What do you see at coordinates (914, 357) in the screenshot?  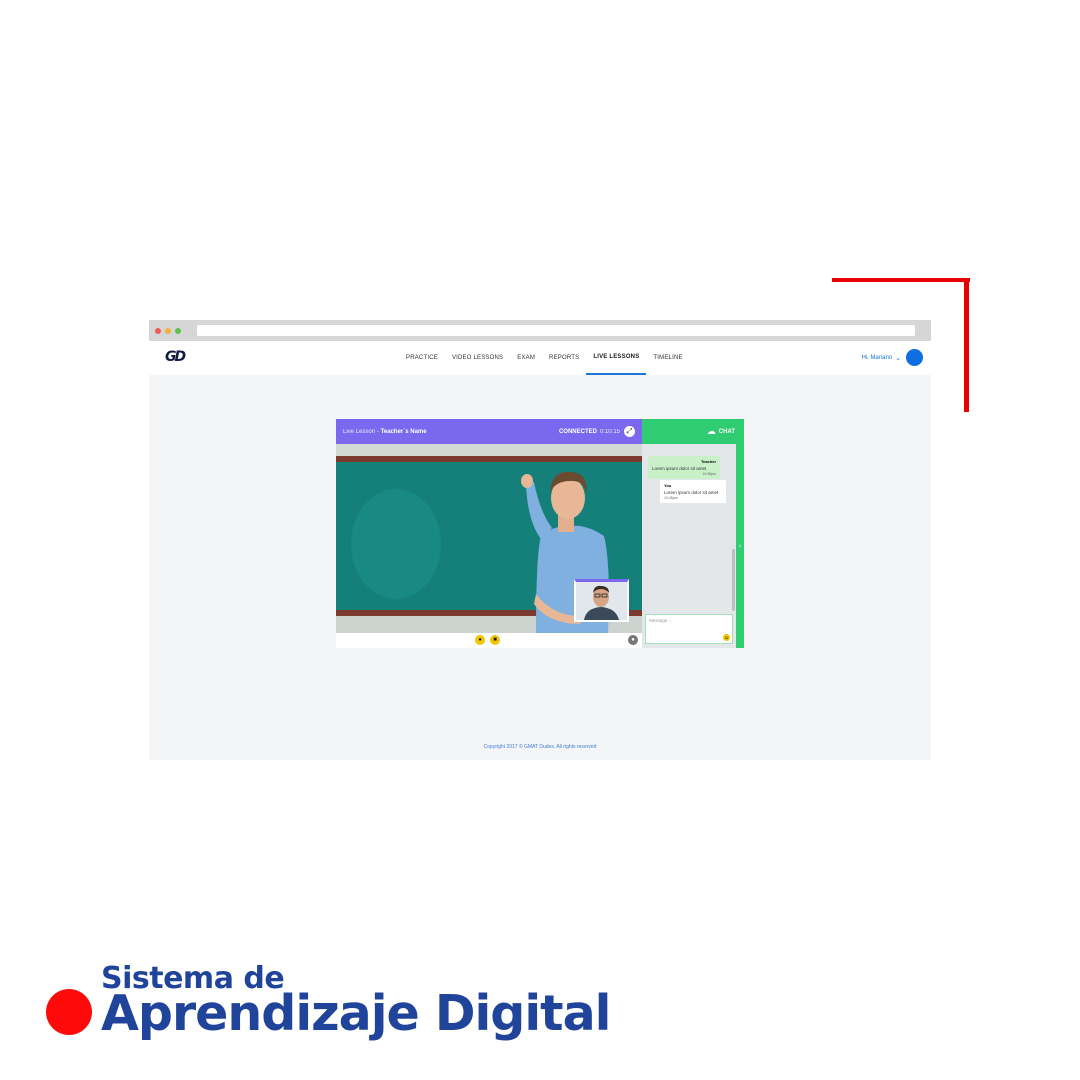 I see `avatar` at bounding box center [914, 357].